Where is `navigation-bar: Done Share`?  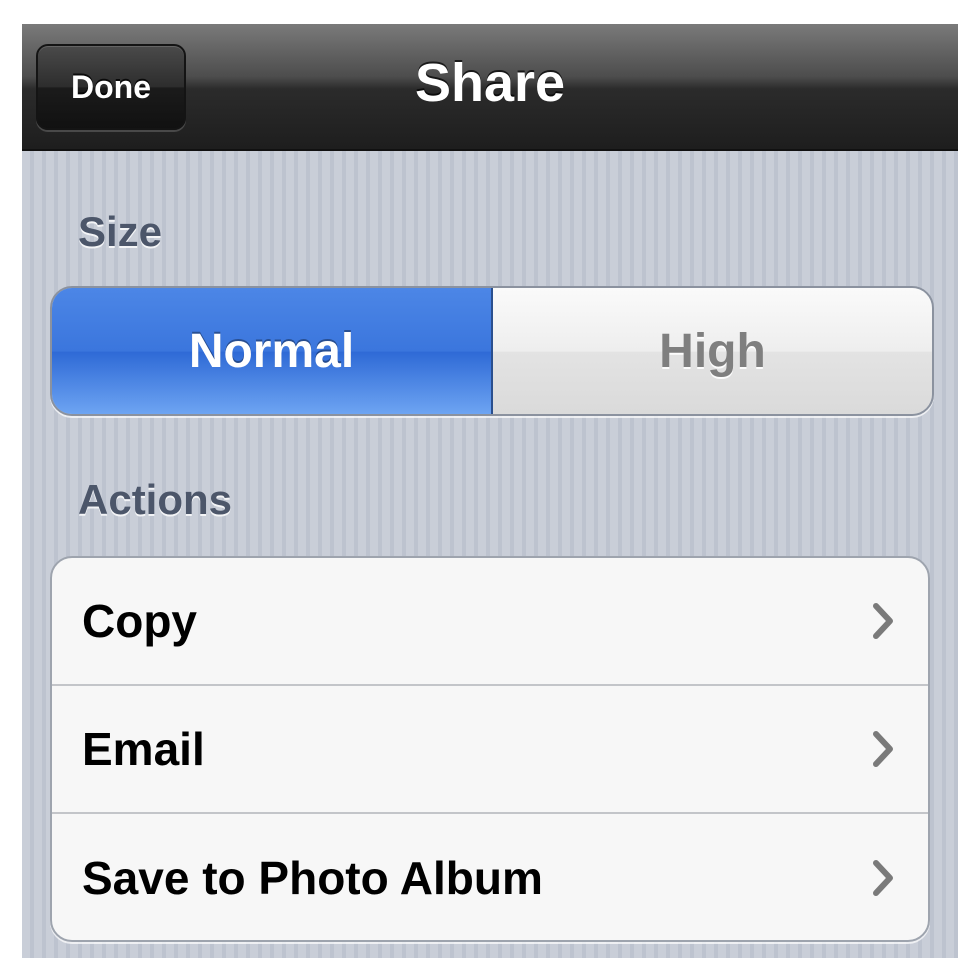
navigation-bar: Done Share is located at coordinates (490, 87).